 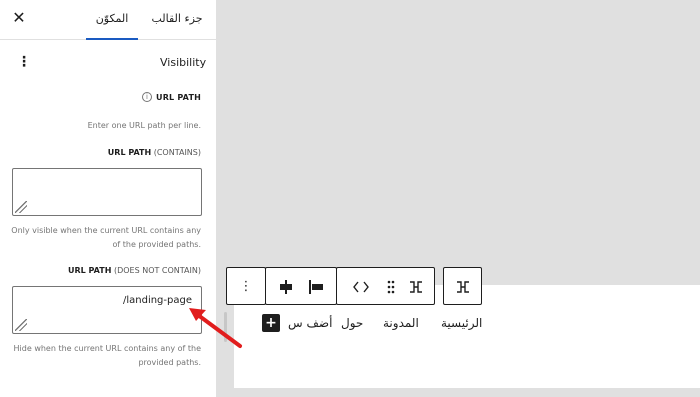 I want to click on contains-label: URL PATH (CONTAINS), so click(x=154, y=152).